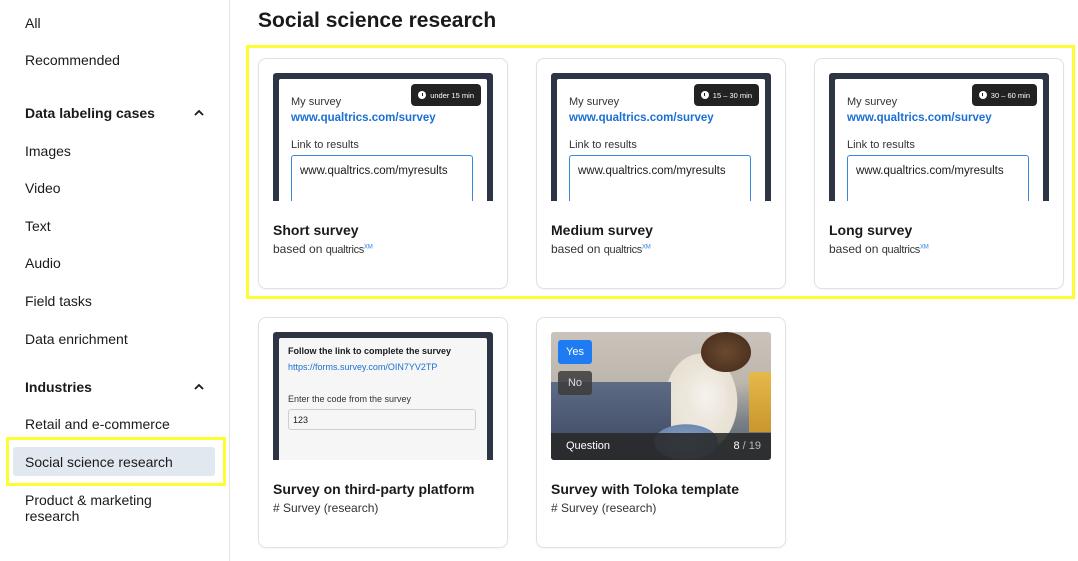 The width and height of the screenshot is (1078, 561). I want to click on question-bar: Question 8 / 19, so click(661, 446).